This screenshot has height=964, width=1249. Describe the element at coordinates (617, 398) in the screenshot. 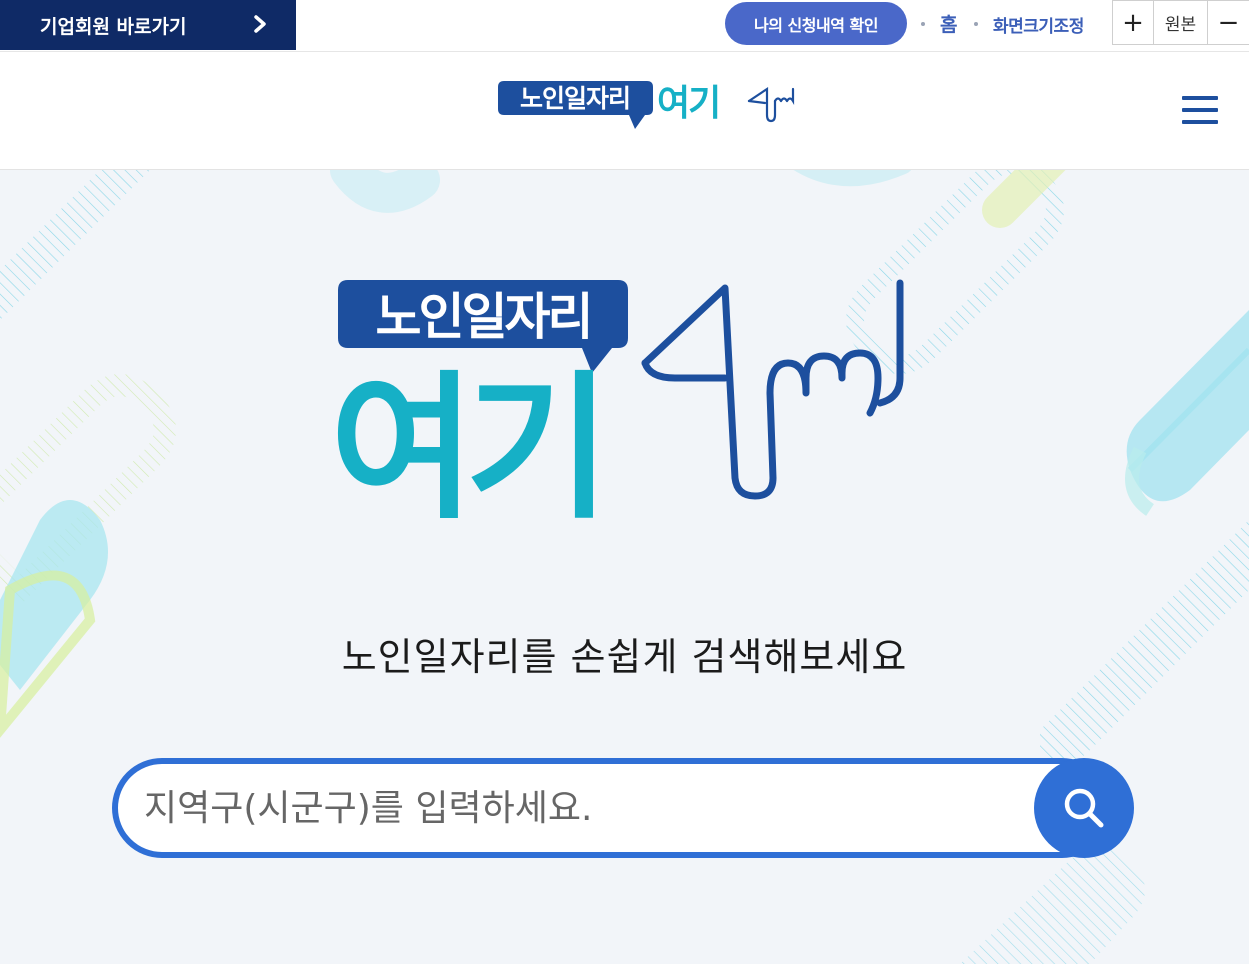

I see `hero-logo: 노인일자리 여기` at that location.